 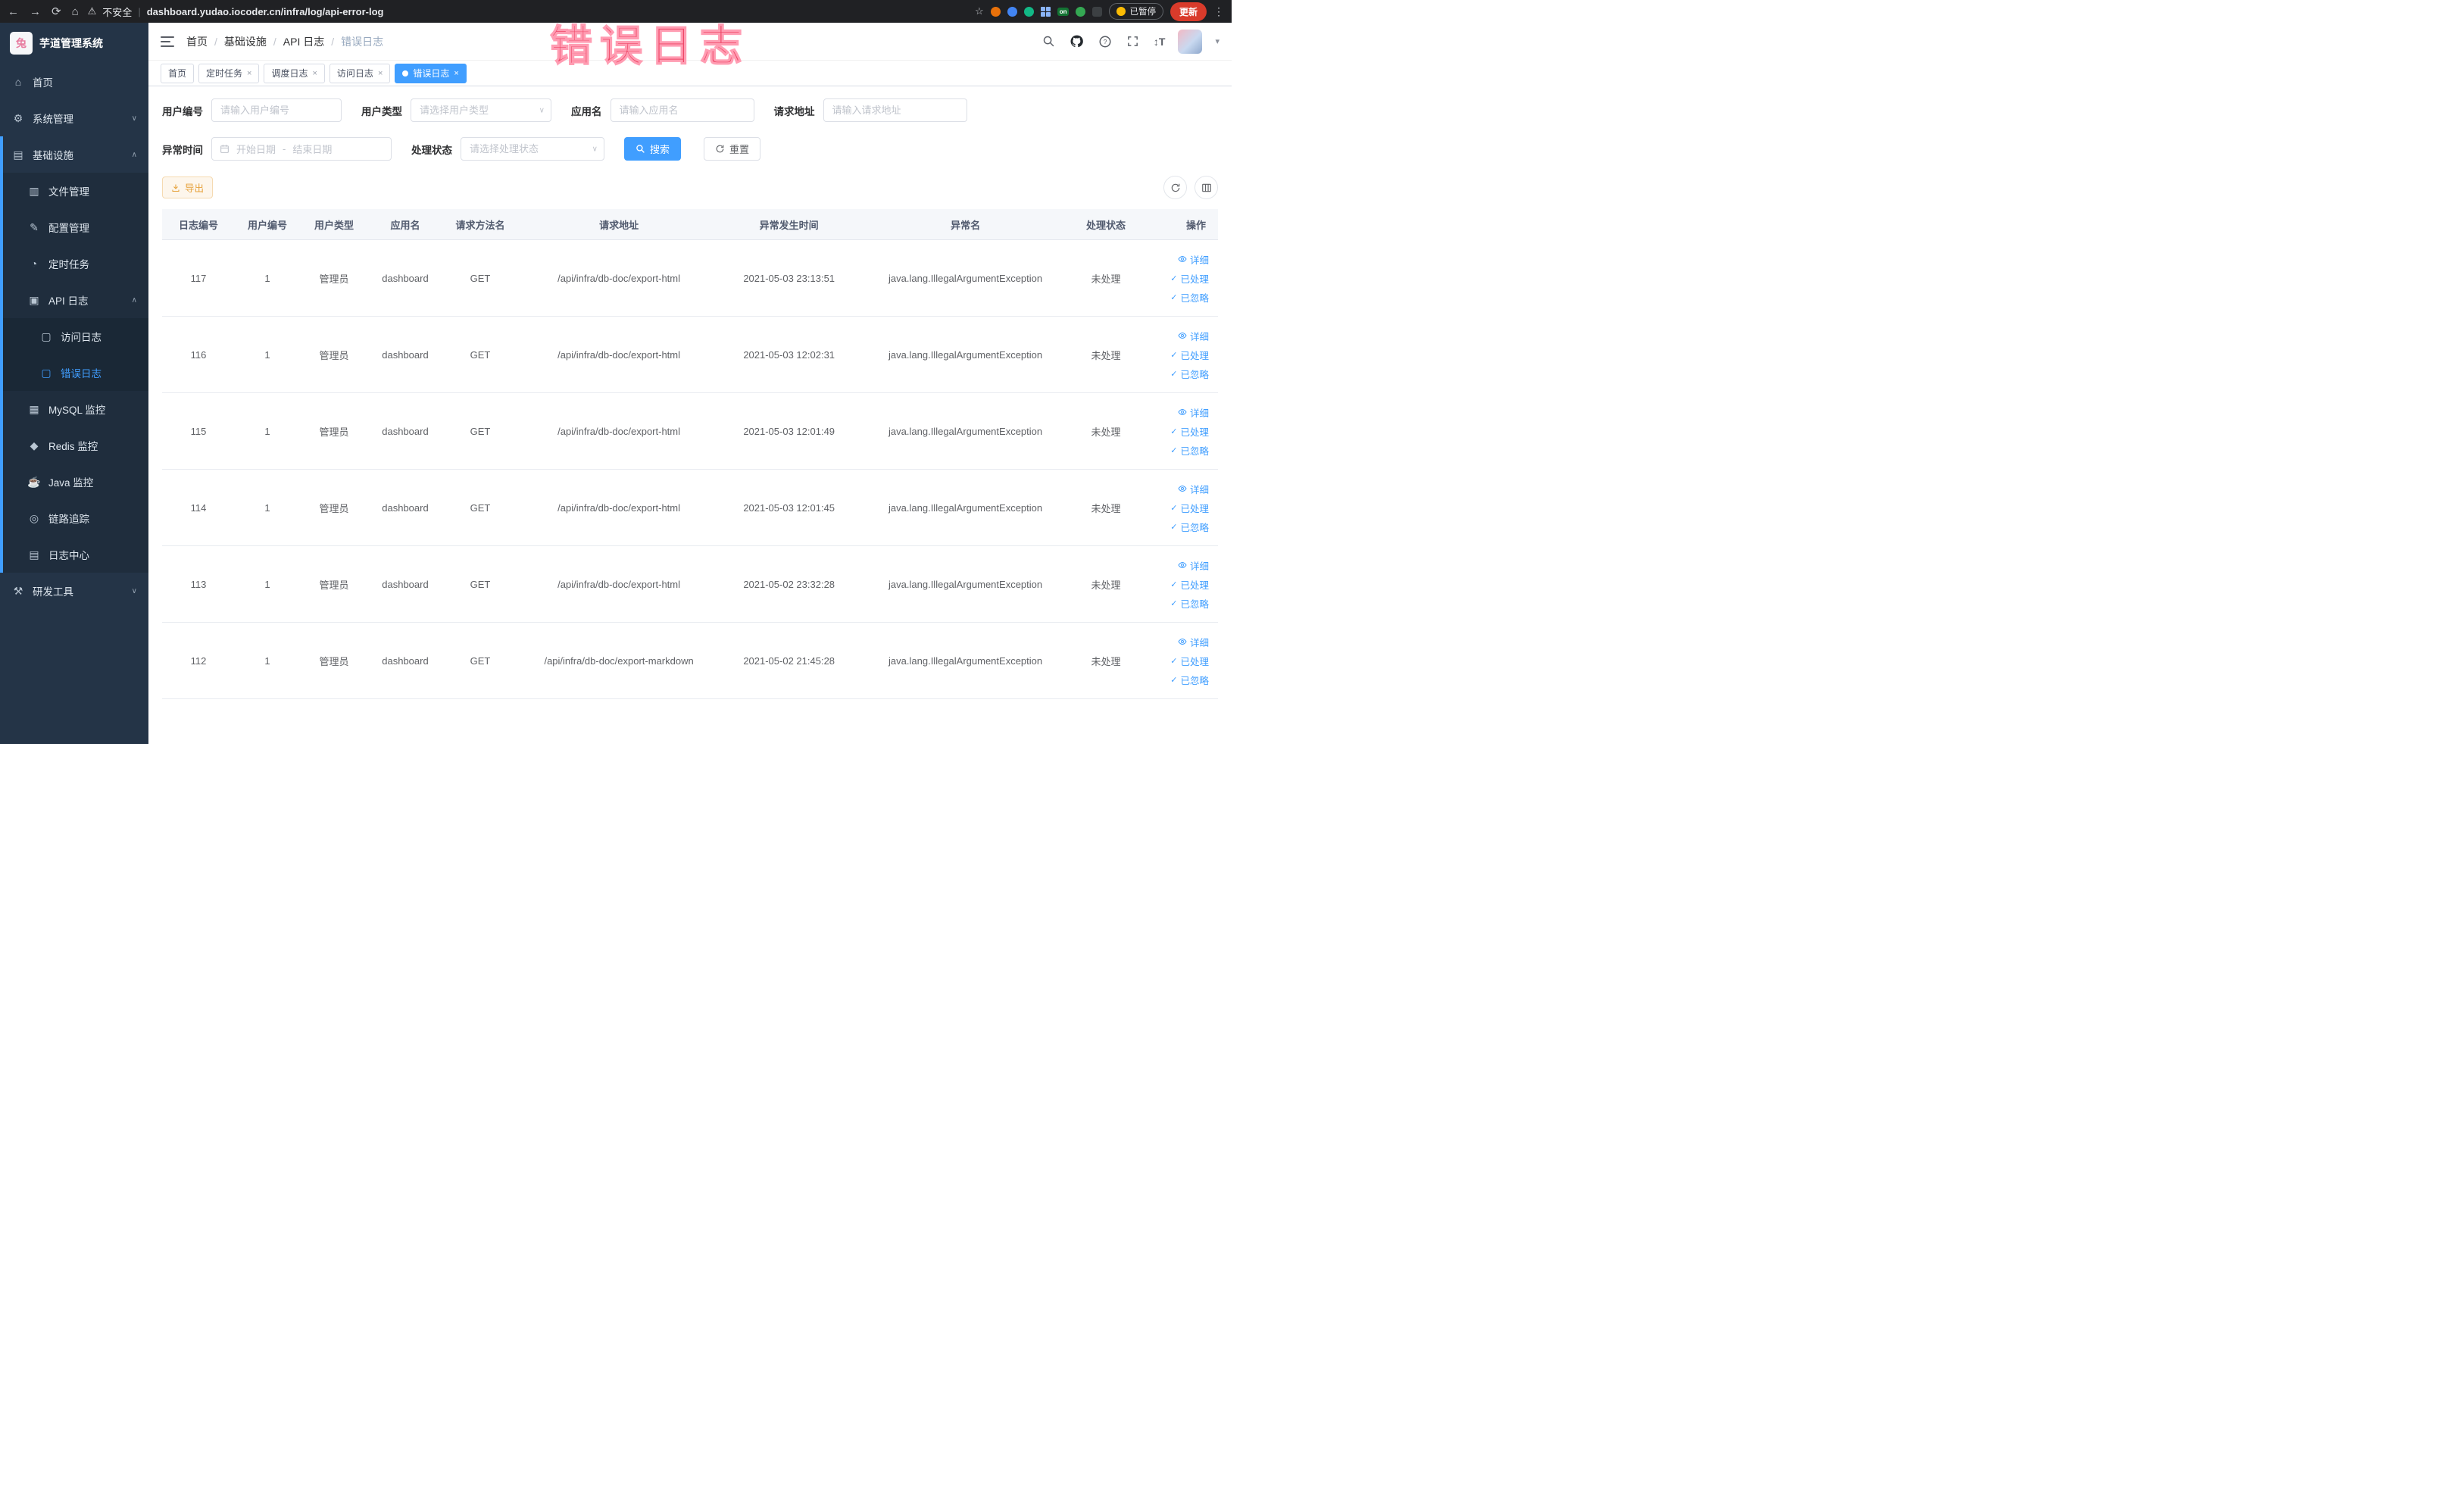 I want to click on sidebar-item-error-log: ▢ 错误日志, so click(x=74, y=373).